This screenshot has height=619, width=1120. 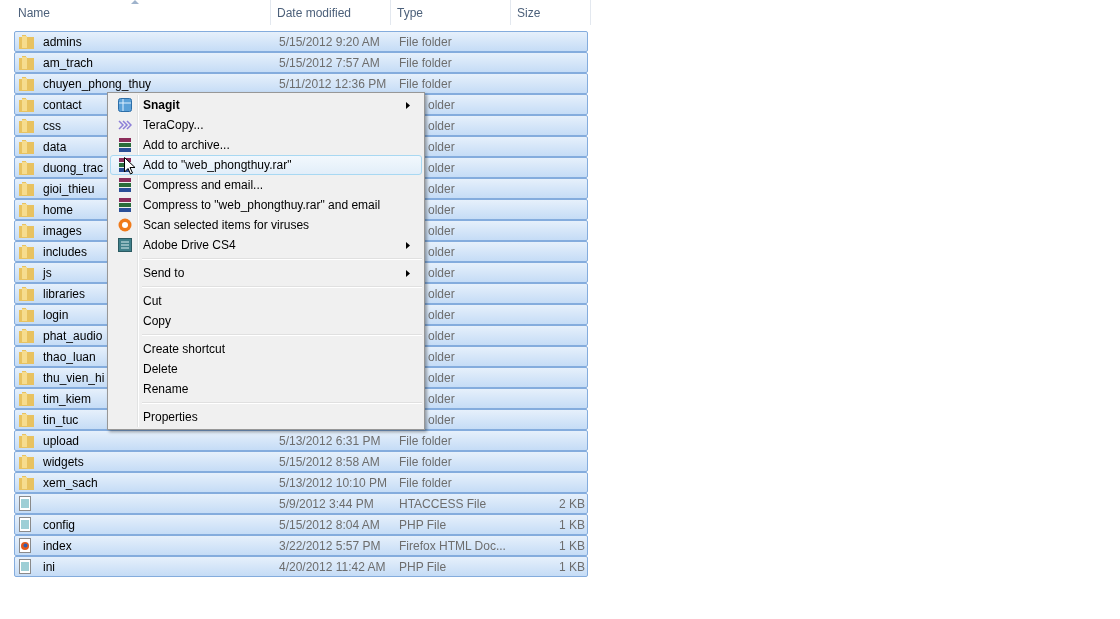 I want to click on file-type: HTACCESS File, so click(x=443, y=503).